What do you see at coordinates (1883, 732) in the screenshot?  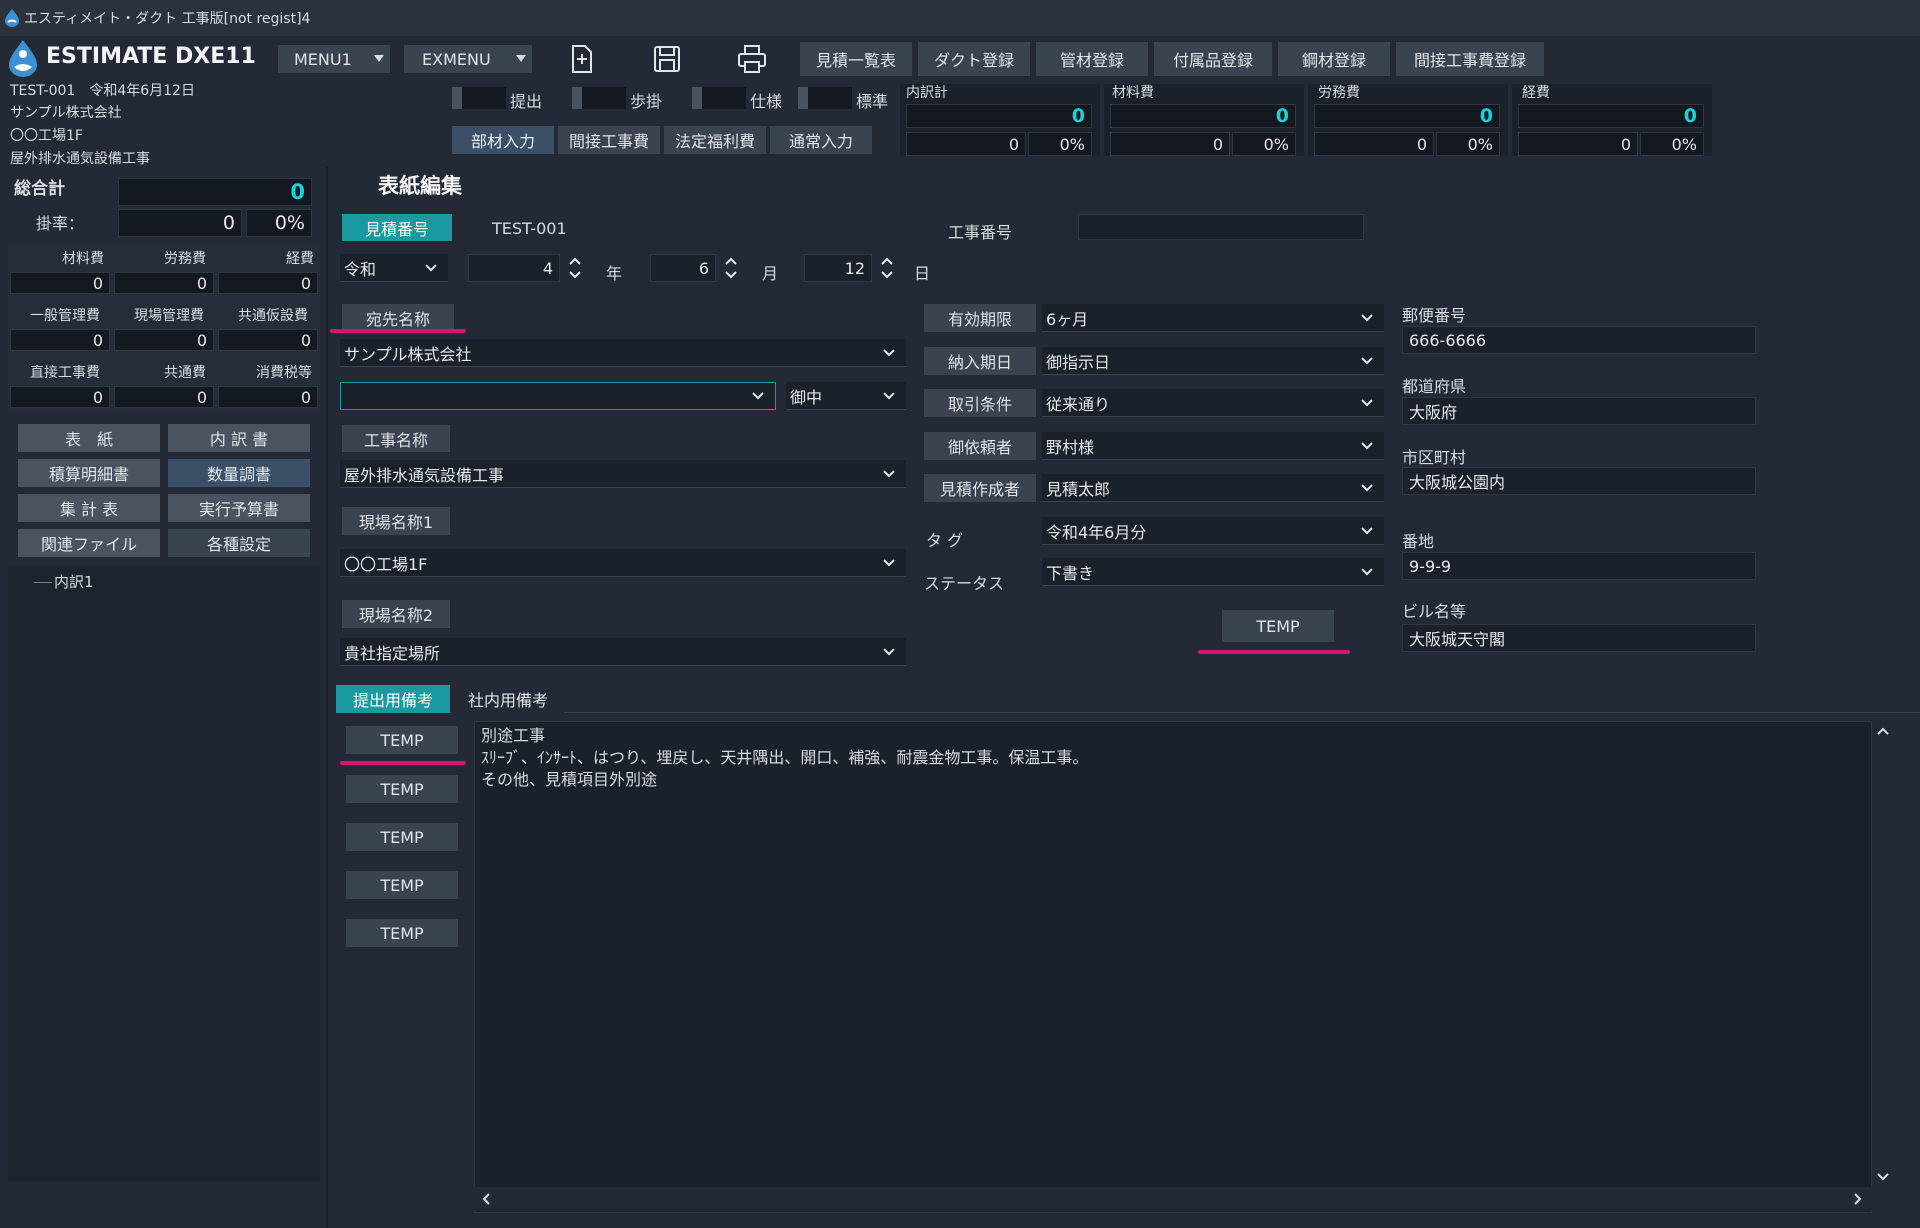 I see `scroll-up-icon` at bounding box center [1883, 732].